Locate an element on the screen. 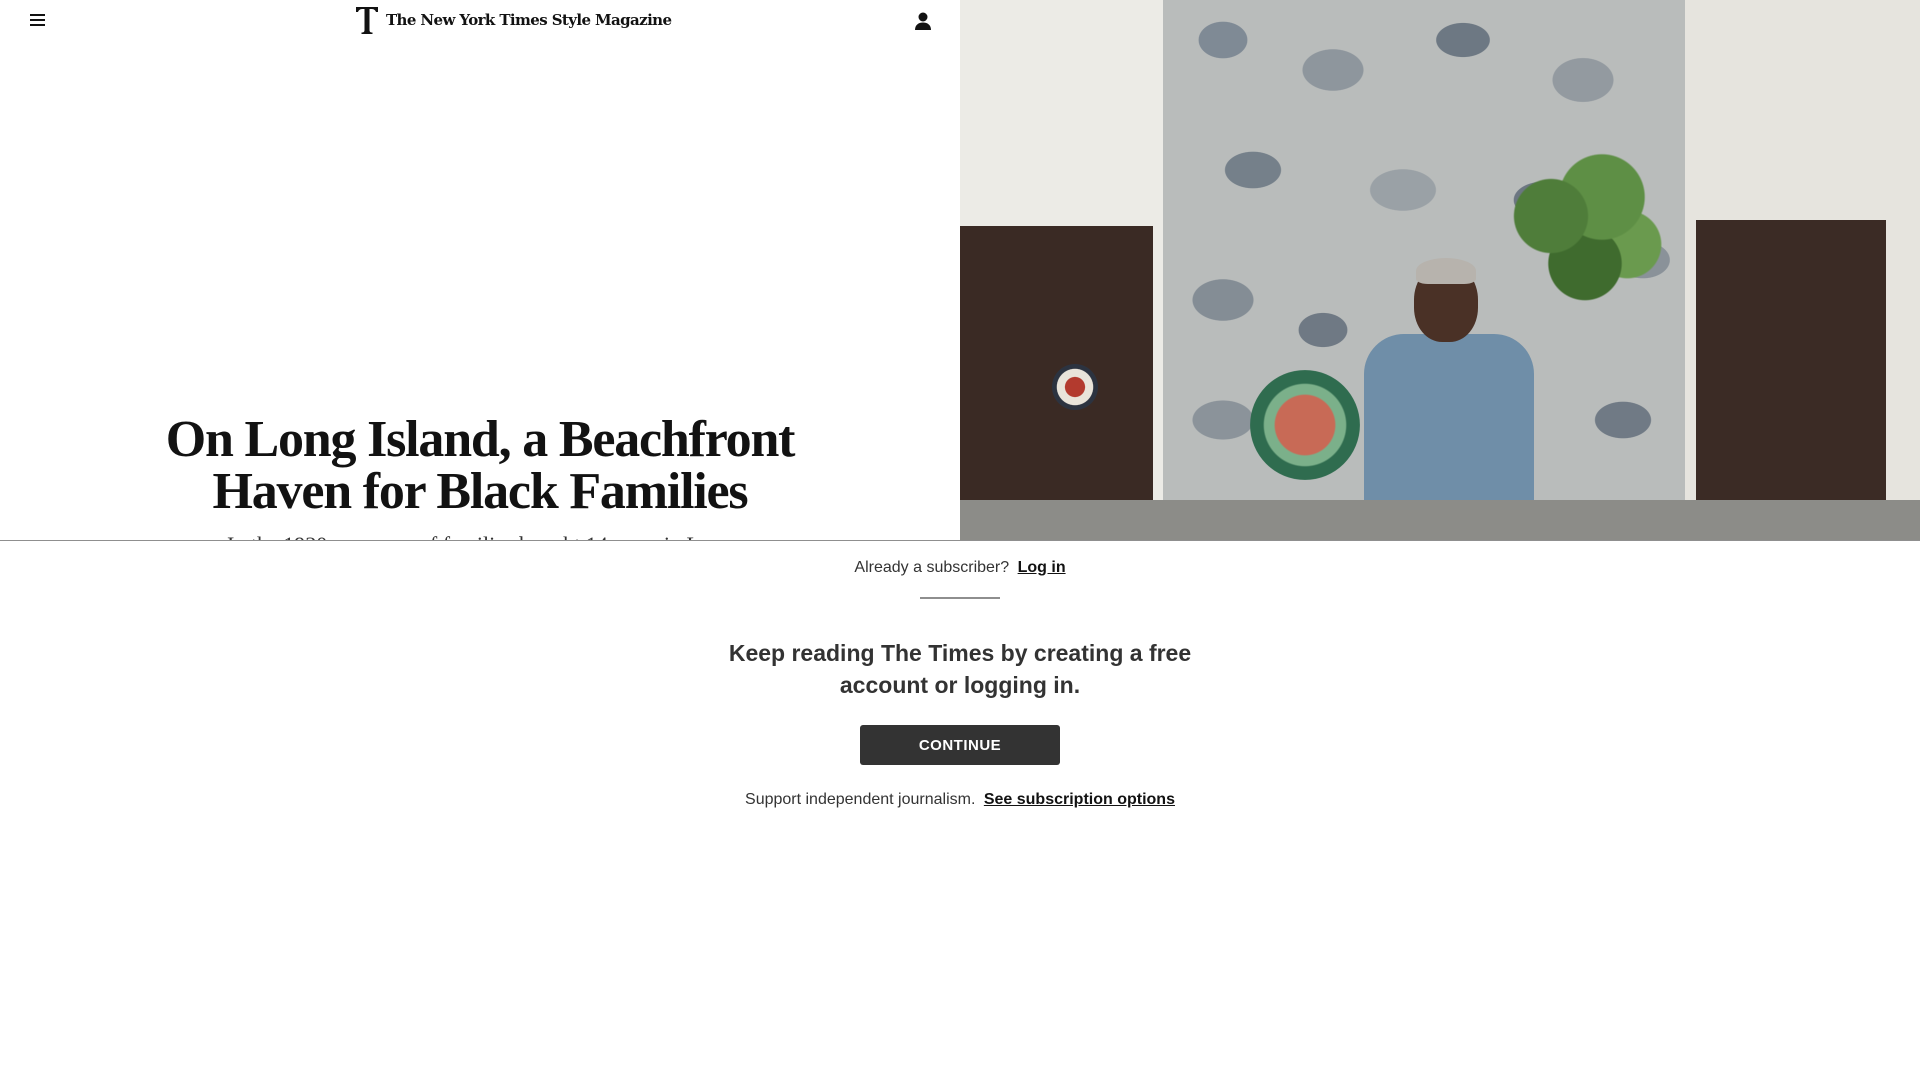 This screenshot has width=1920, height=1080. support-text: Support independent journalism. is located at coordinates (860, 799).